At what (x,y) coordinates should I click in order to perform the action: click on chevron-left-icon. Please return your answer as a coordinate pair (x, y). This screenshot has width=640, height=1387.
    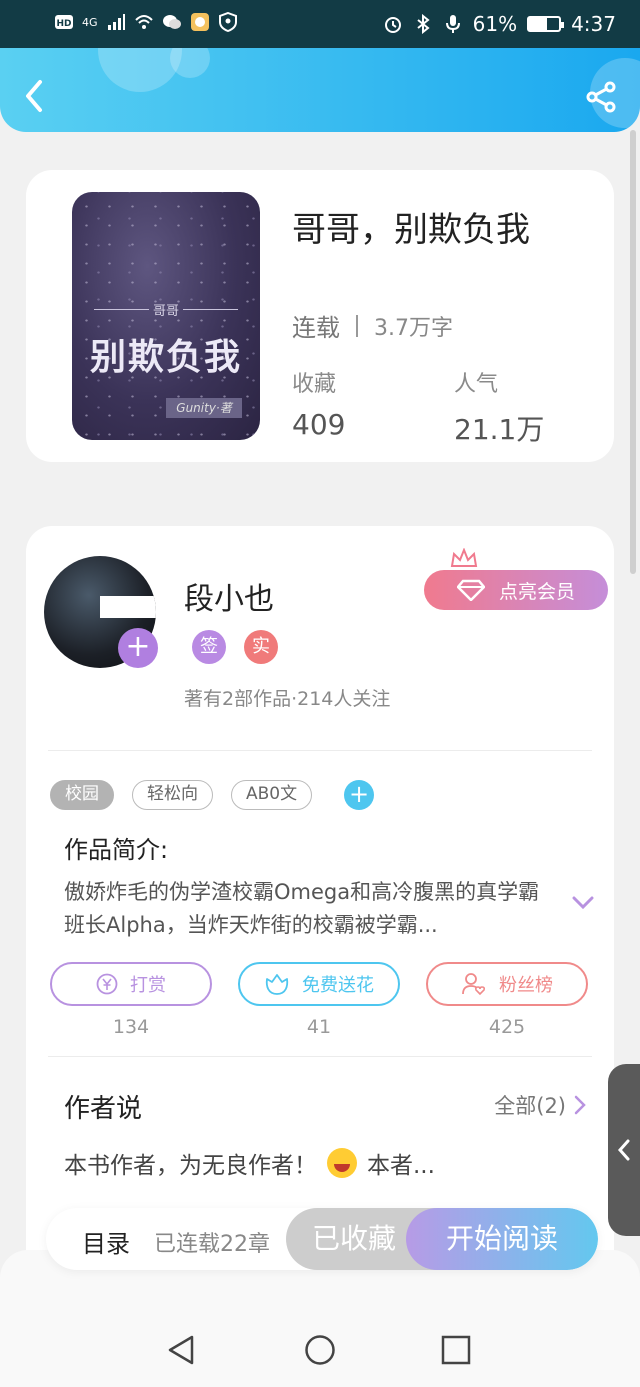
    Looking at the image, I should click on (623, 1150).